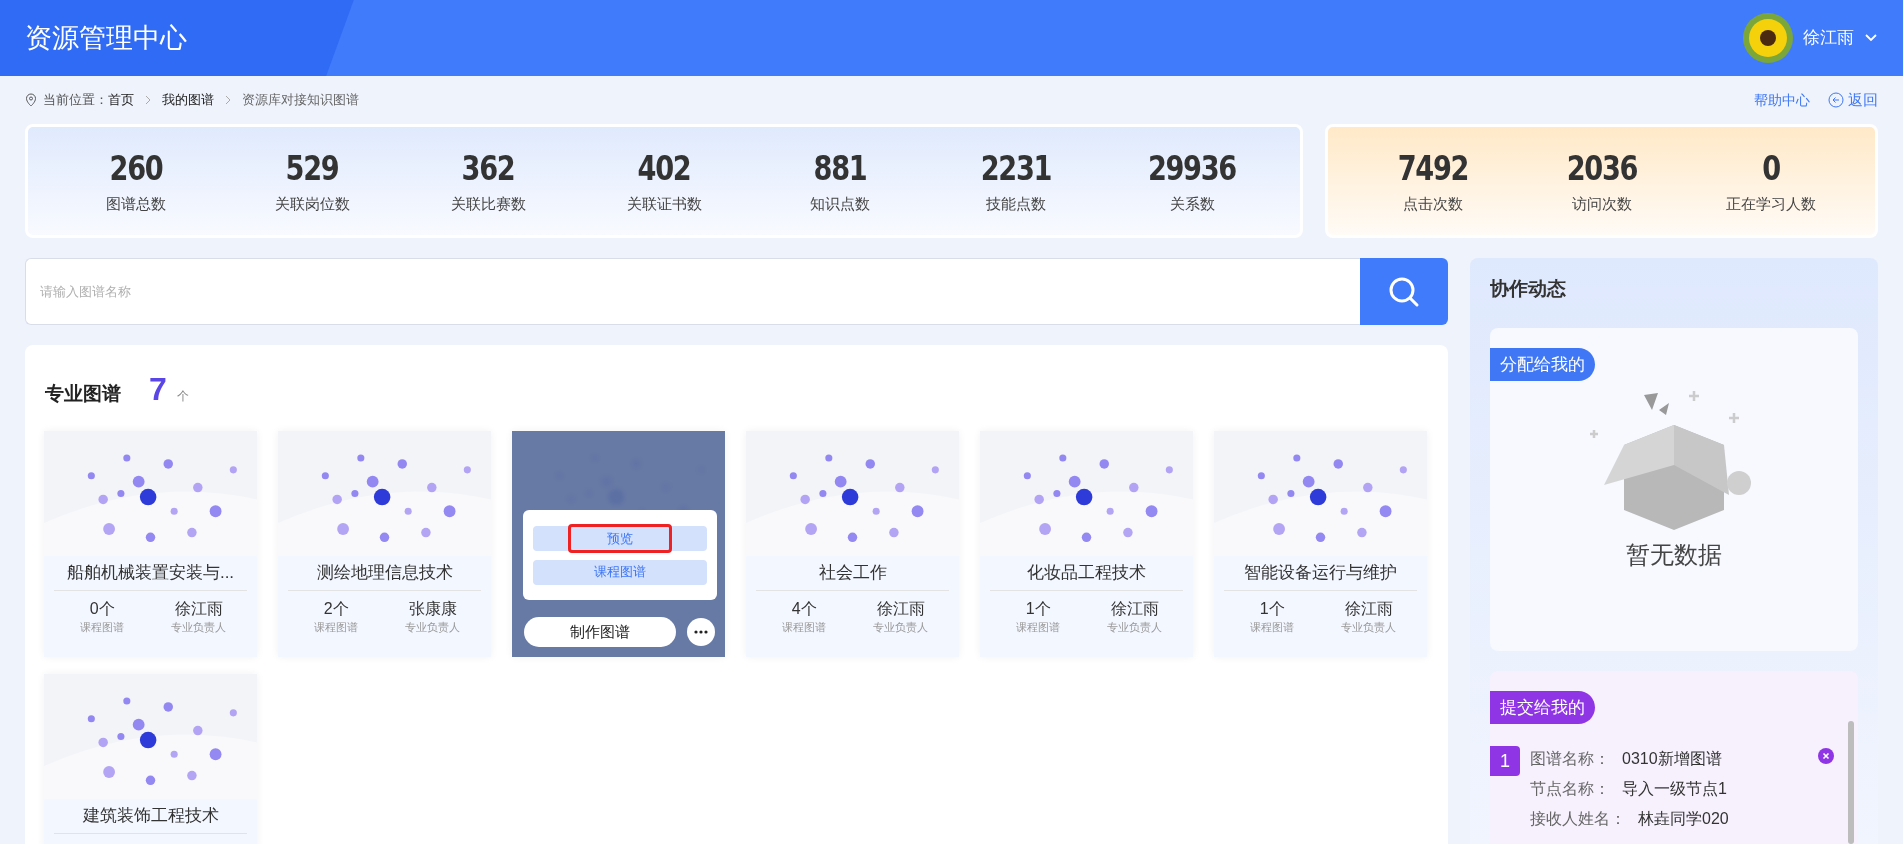 This screenshot has height=844, width=1903. Describe the element at coordinates (182, 396) in the screenshot. I see `count-unit: 个` at that location.